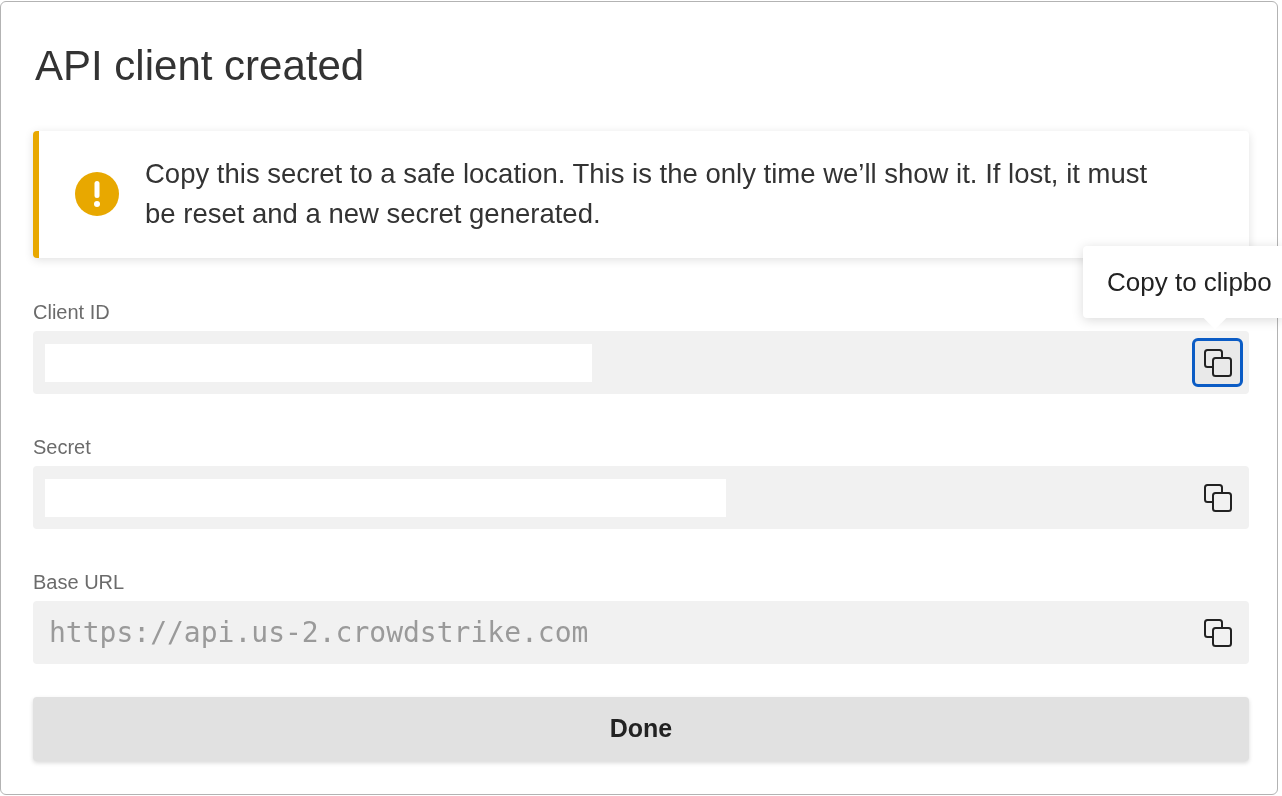 Image resolution: width=1282 pixels, height=796 pixels. I want to click on field-label: Base URL, so click(79, 582).